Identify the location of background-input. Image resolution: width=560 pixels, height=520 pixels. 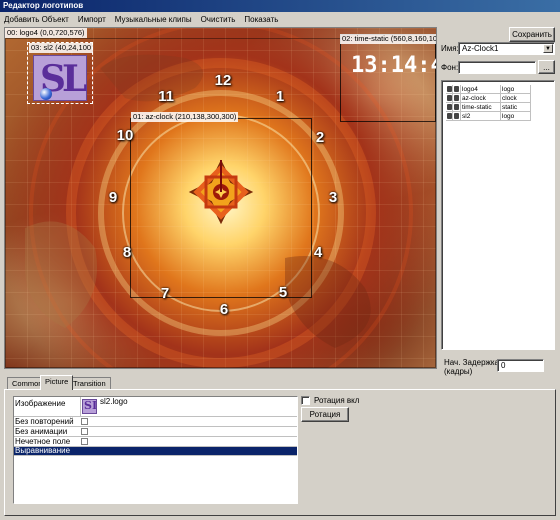
(497, 67).